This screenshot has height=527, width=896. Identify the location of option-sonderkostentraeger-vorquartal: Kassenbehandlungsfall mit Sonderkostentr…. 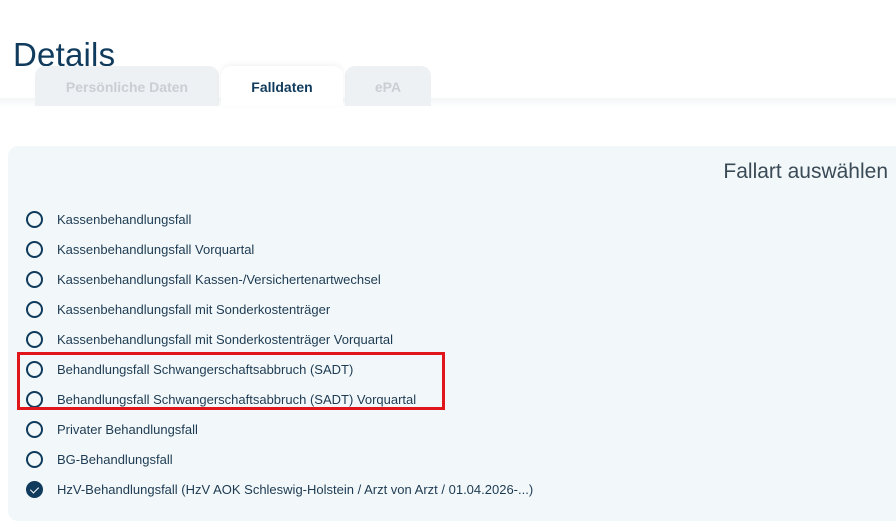
(279, 339).